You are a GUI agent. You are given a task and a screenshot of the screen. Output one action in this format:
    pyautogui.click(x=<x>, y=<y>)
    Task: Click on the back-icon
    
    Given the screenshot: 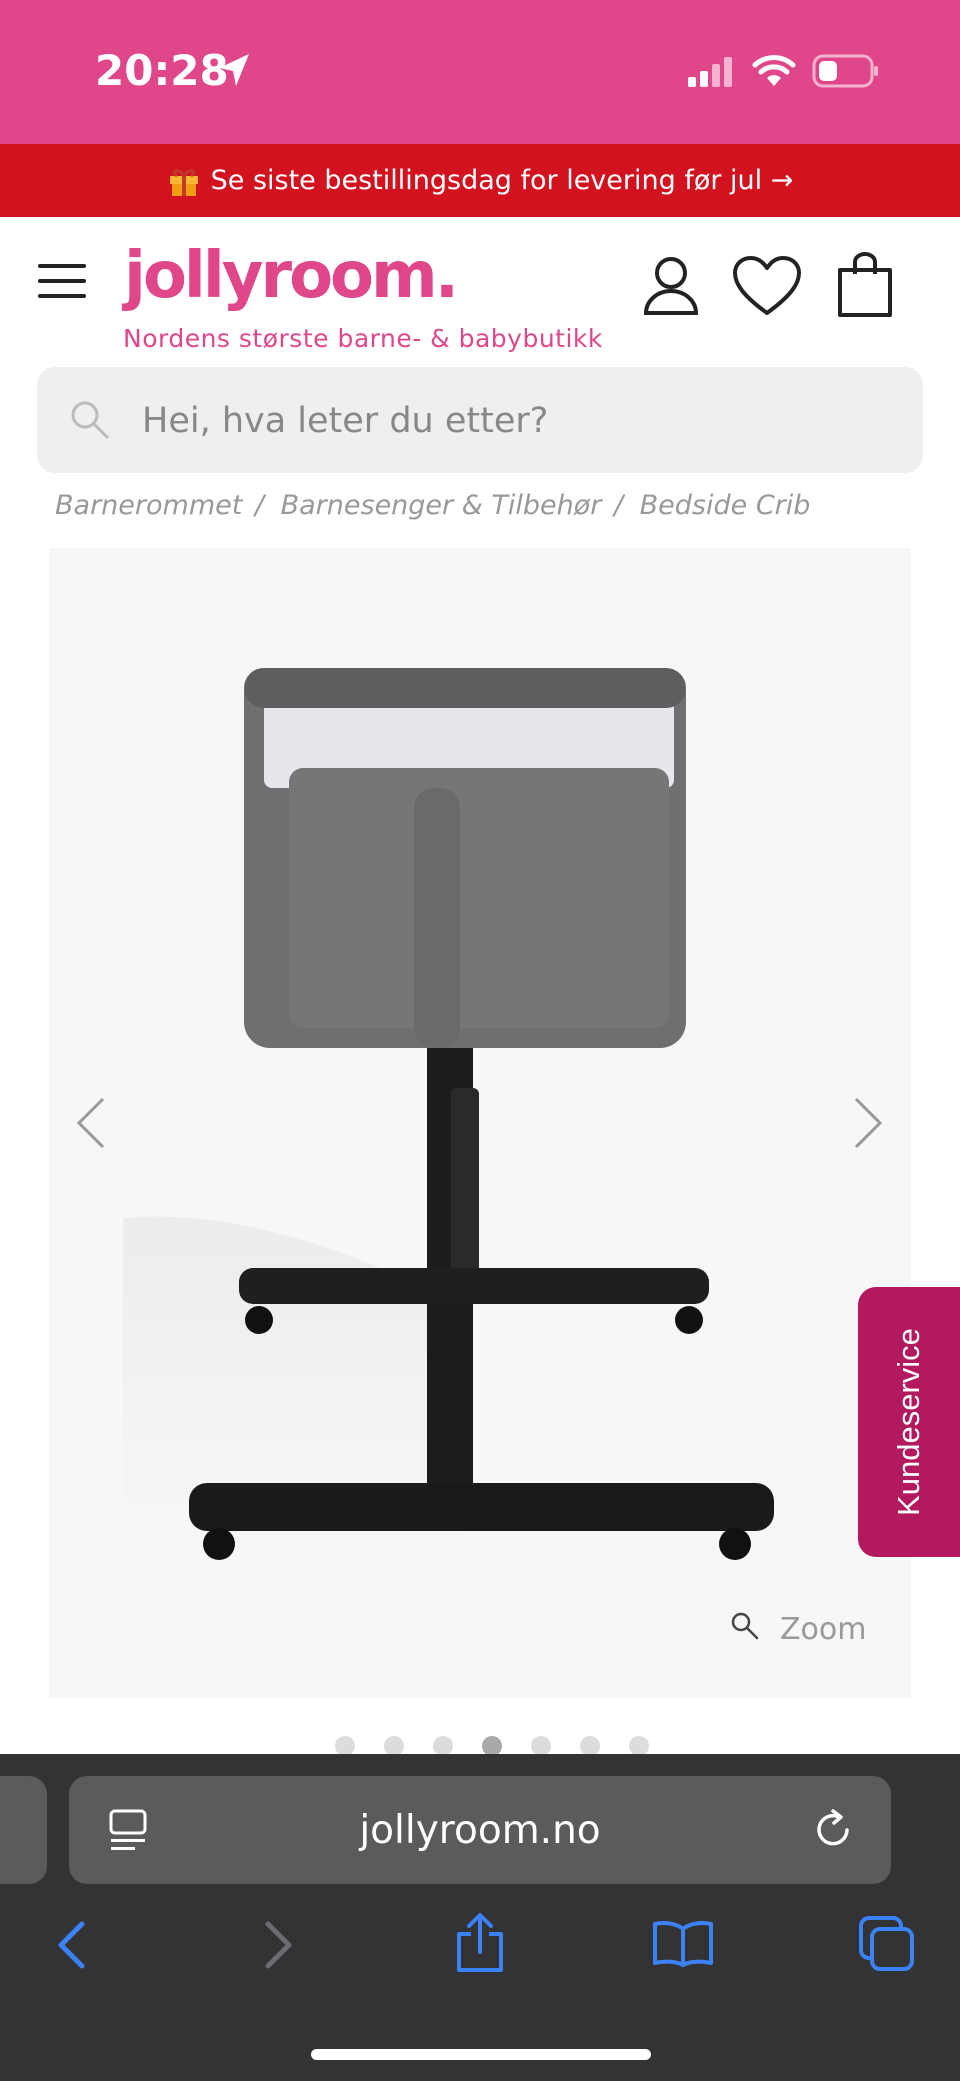 What is the action you would take?
    pyautogui.click(x=71, y=1945)
    